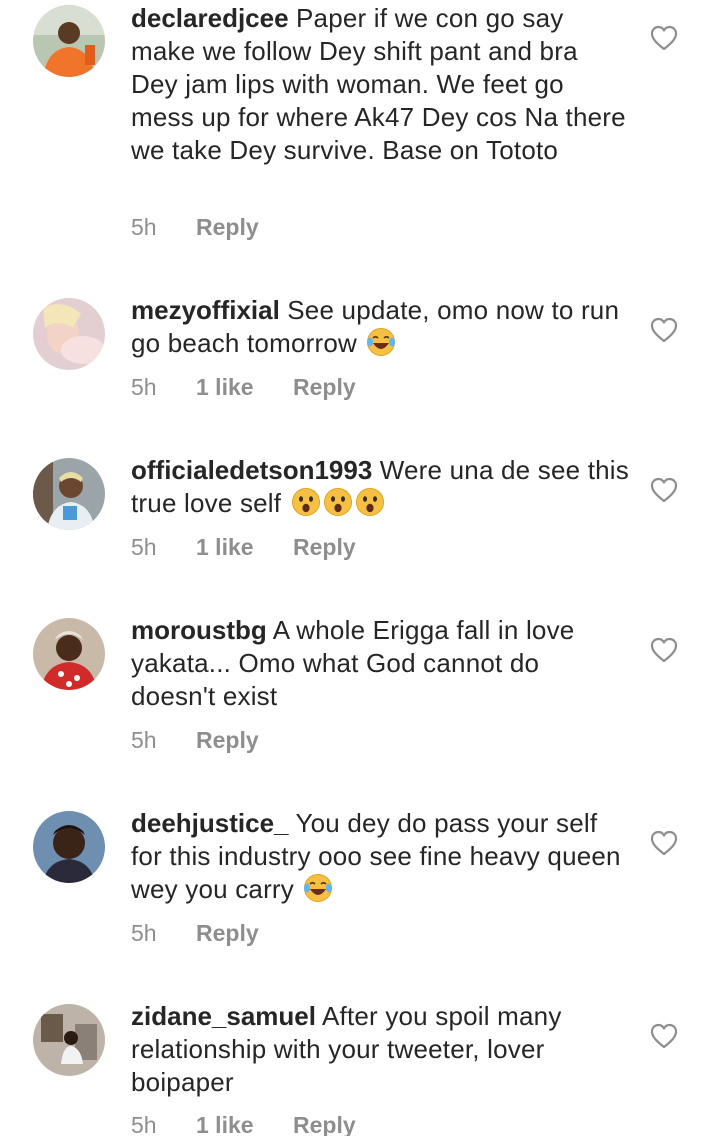  I want to click on comment-username: mezyoffixial, so click(205, 310).